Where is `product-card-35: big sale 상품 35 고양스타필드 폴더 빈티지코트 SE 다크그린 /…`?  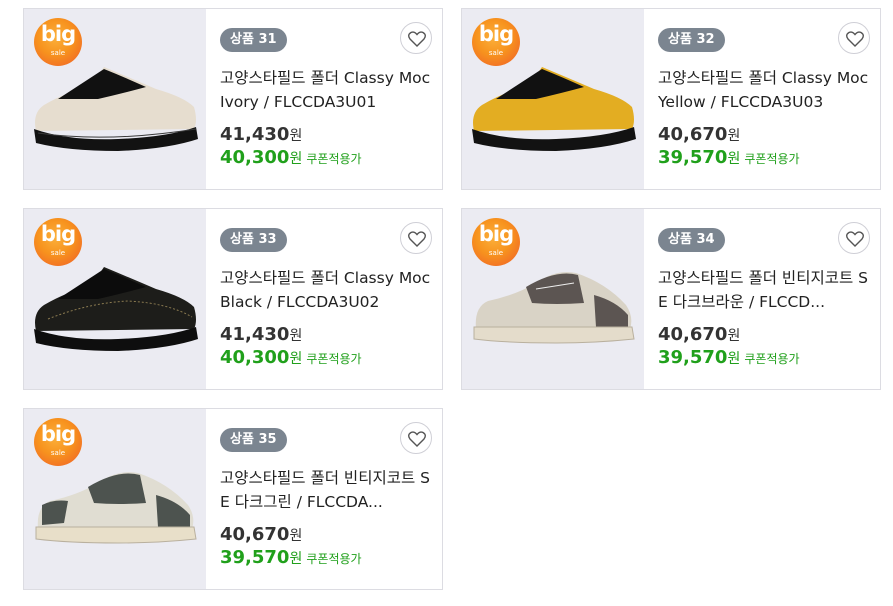
product-card-35: big sale 상품 35 고양스타필드 폴더 빈티지코트 SE 다크그린 /… is located at coordinates (233, 499).